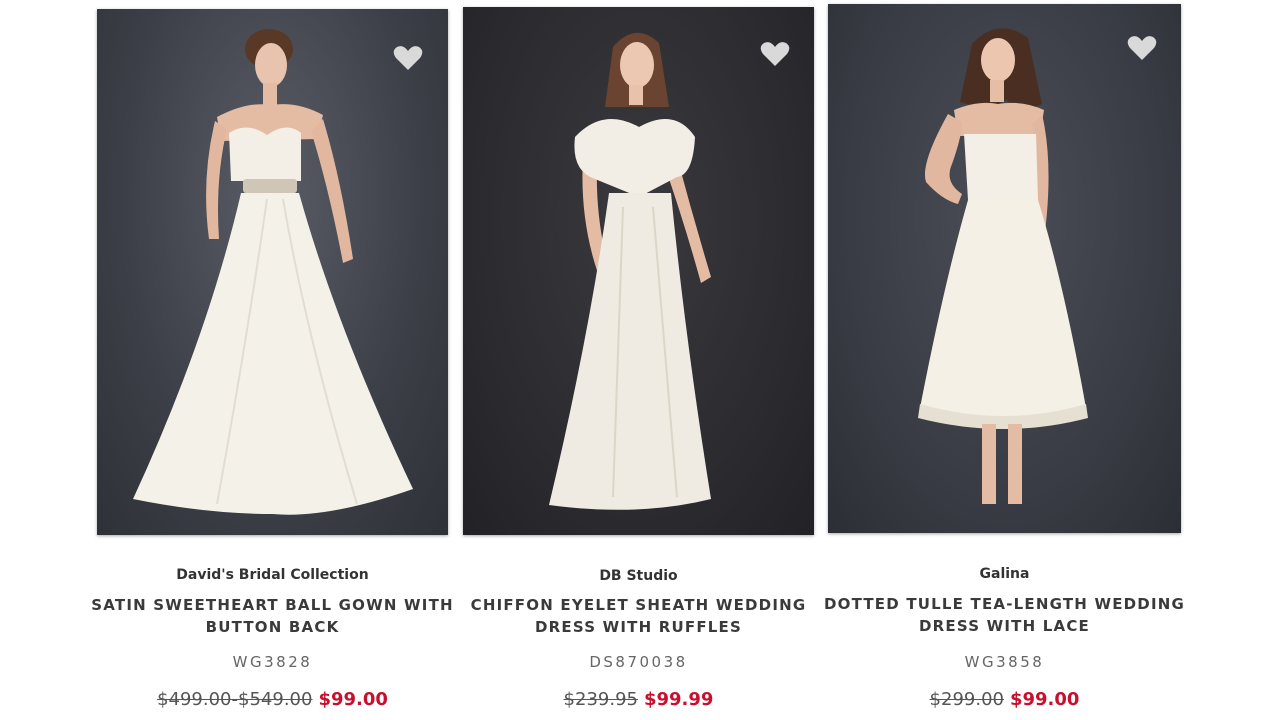  Describe the element at coordinates (638, 662) in the screenshot. I see `product-sku: DS870038` at that location.